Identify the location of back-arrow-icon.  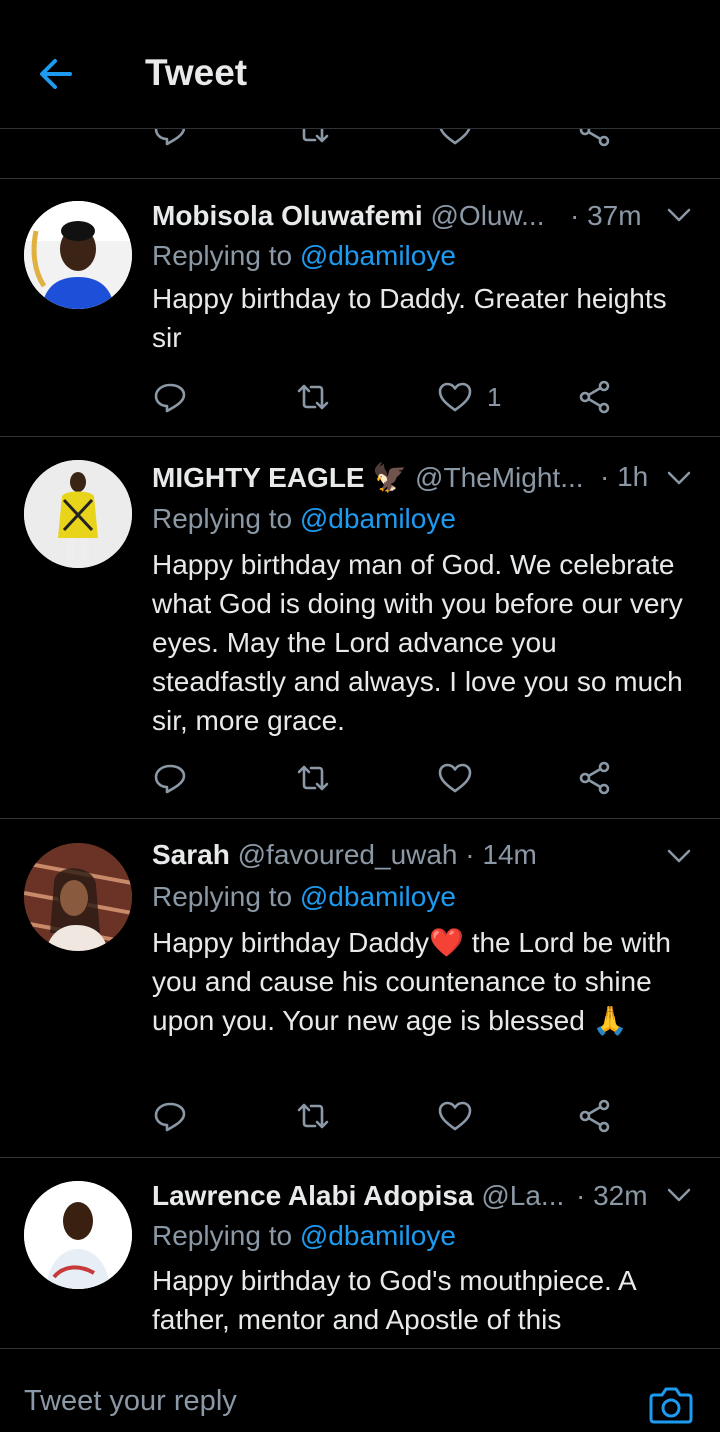
(56, 74).